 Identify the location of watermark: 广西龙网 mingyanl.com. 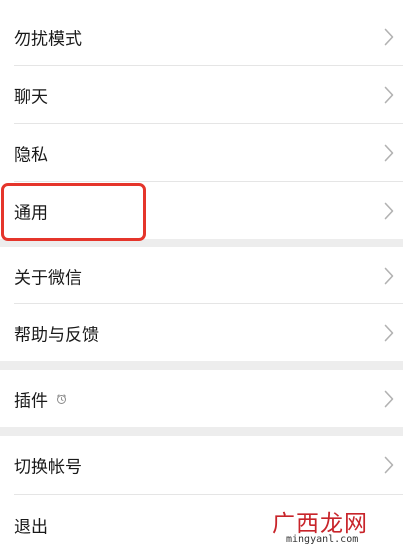
(336, 525).